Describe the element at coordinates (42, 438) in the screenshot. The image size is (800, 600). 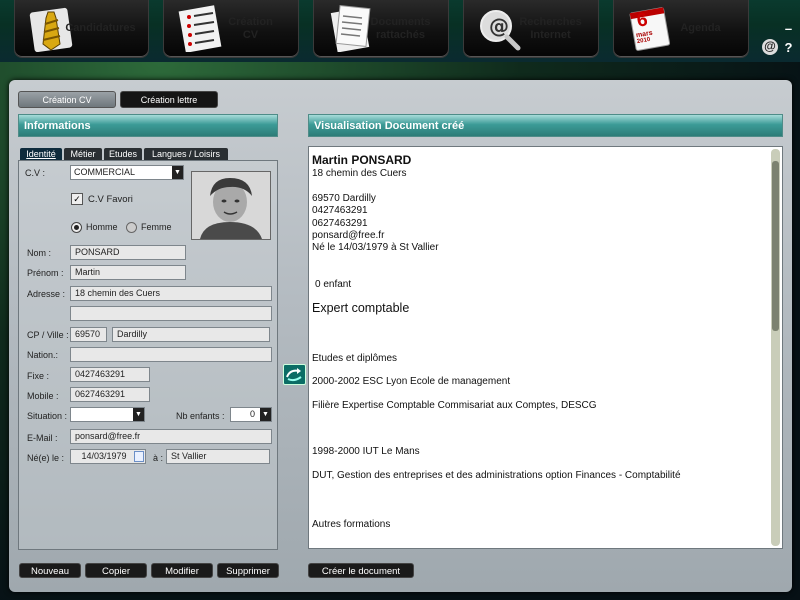
I see `email-label: E-Mail :` at that location.